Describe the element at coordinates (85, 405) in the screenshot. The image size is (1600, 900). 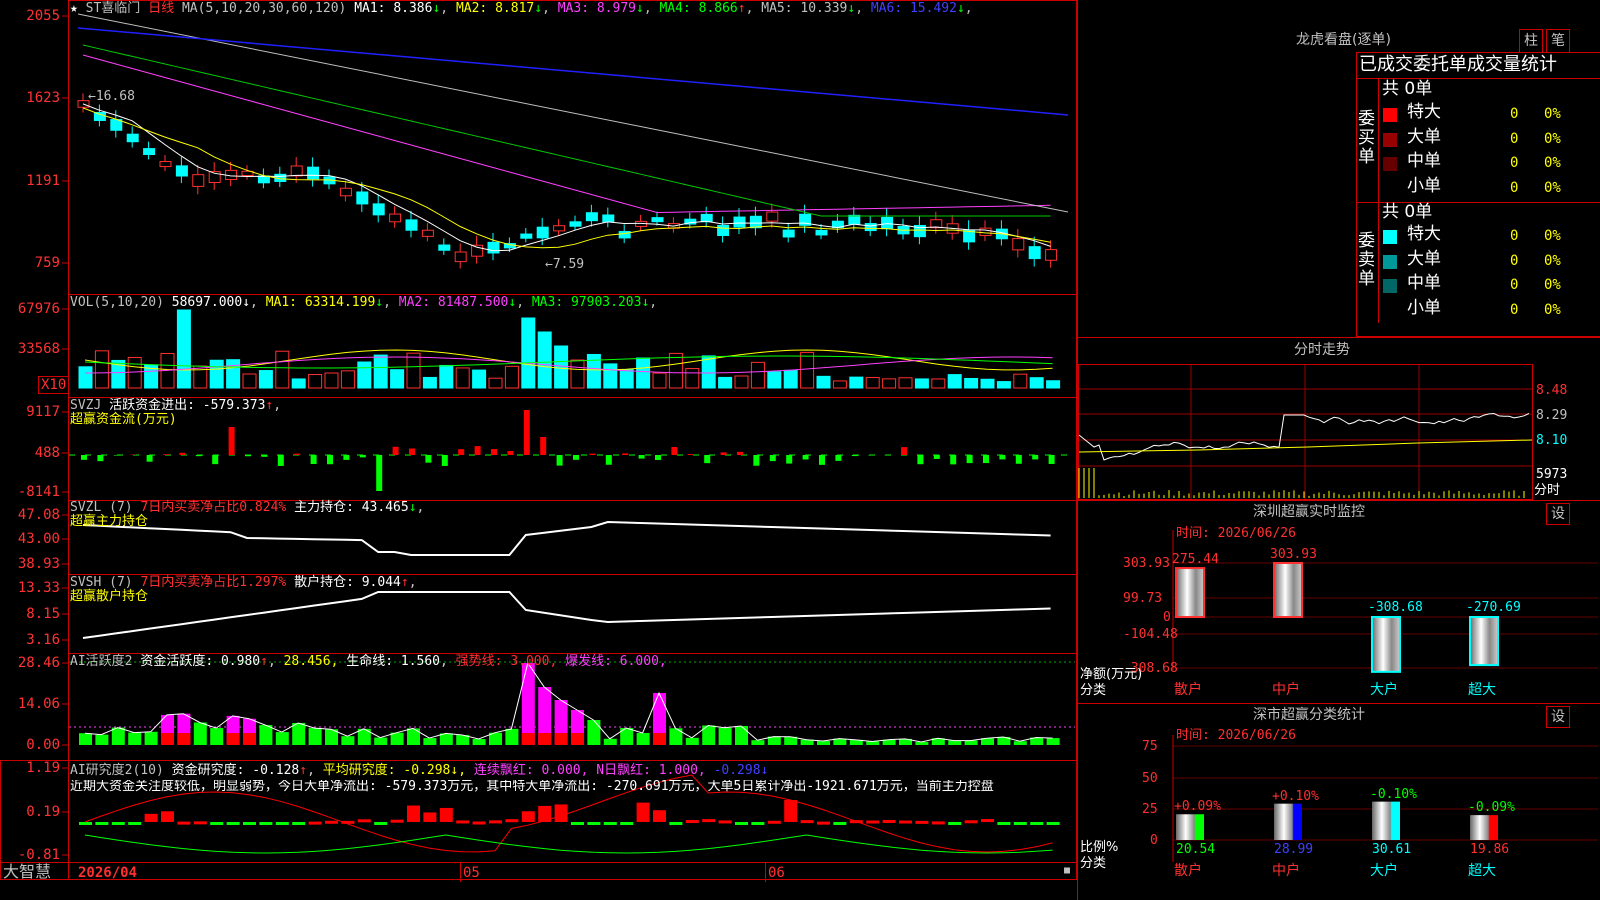
I see `svzj-title: SVZJ` at that location.